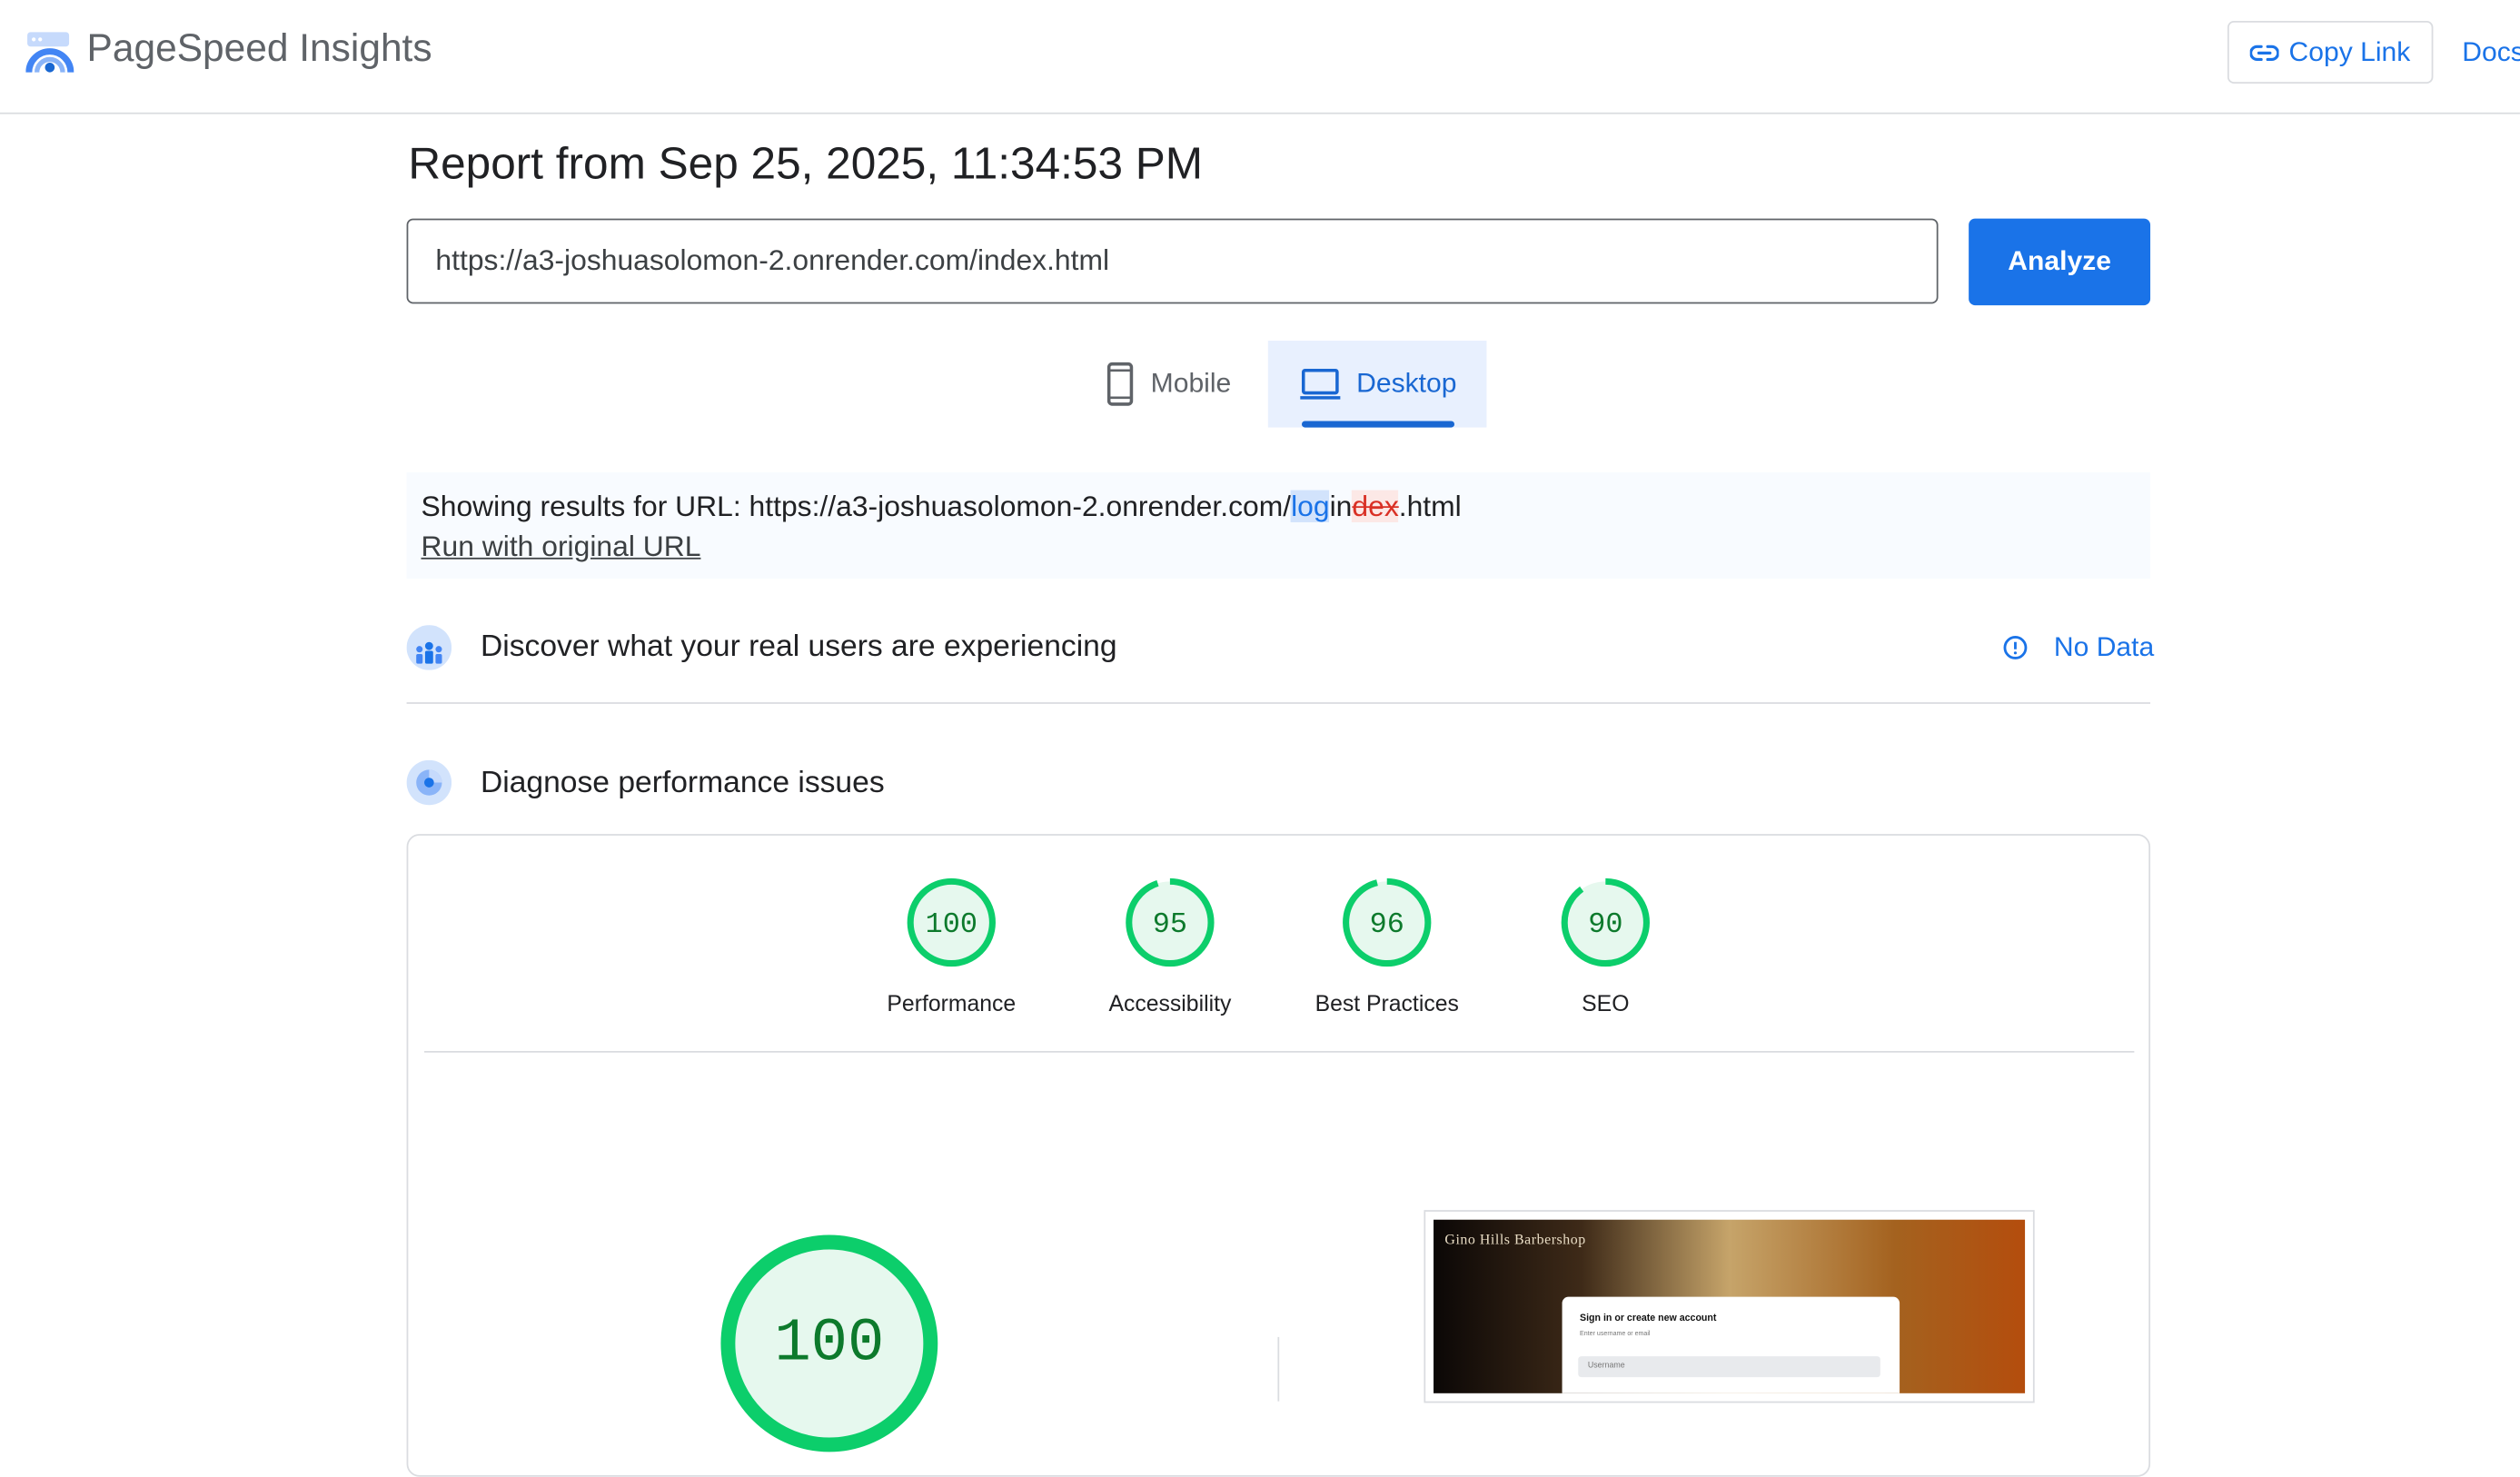  I want to click on top-bar: PageSpeed Insights Copy Link Docs, so click(1260, 57).